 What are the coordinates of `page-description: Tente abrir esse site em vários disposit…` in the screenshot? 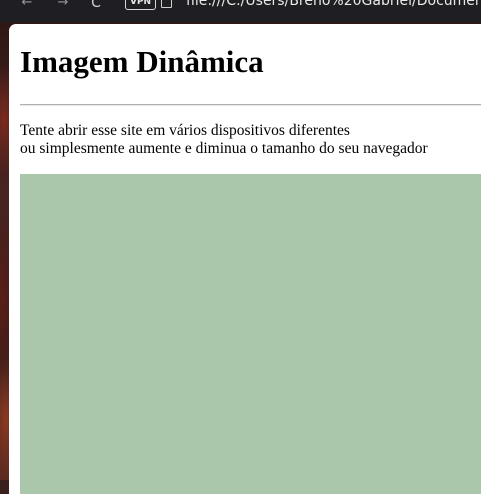 It's located at (224, 140).